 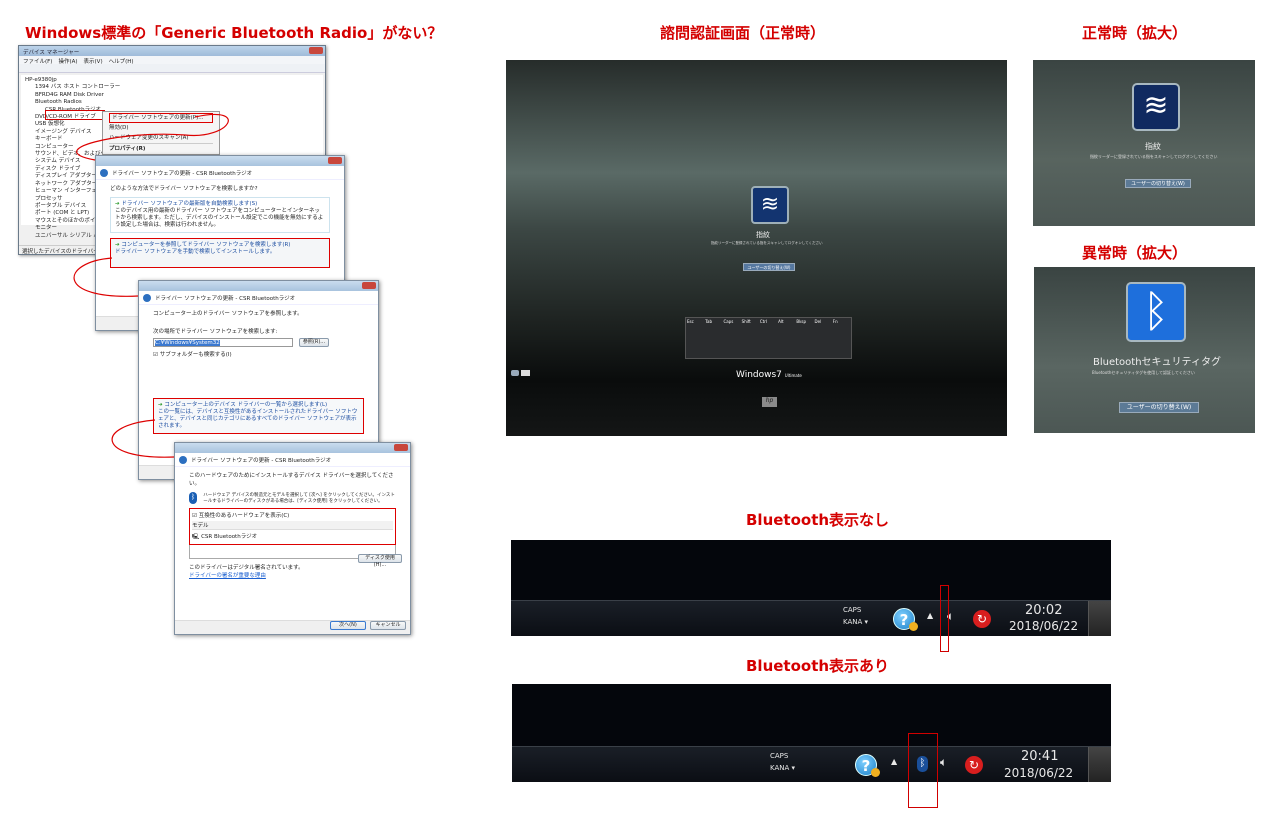 What do you see at coordinates (743, 33) in the screenshot?
I see `heading-center: 諮問認証画面（正常時）` at bounding box center [743, 33].